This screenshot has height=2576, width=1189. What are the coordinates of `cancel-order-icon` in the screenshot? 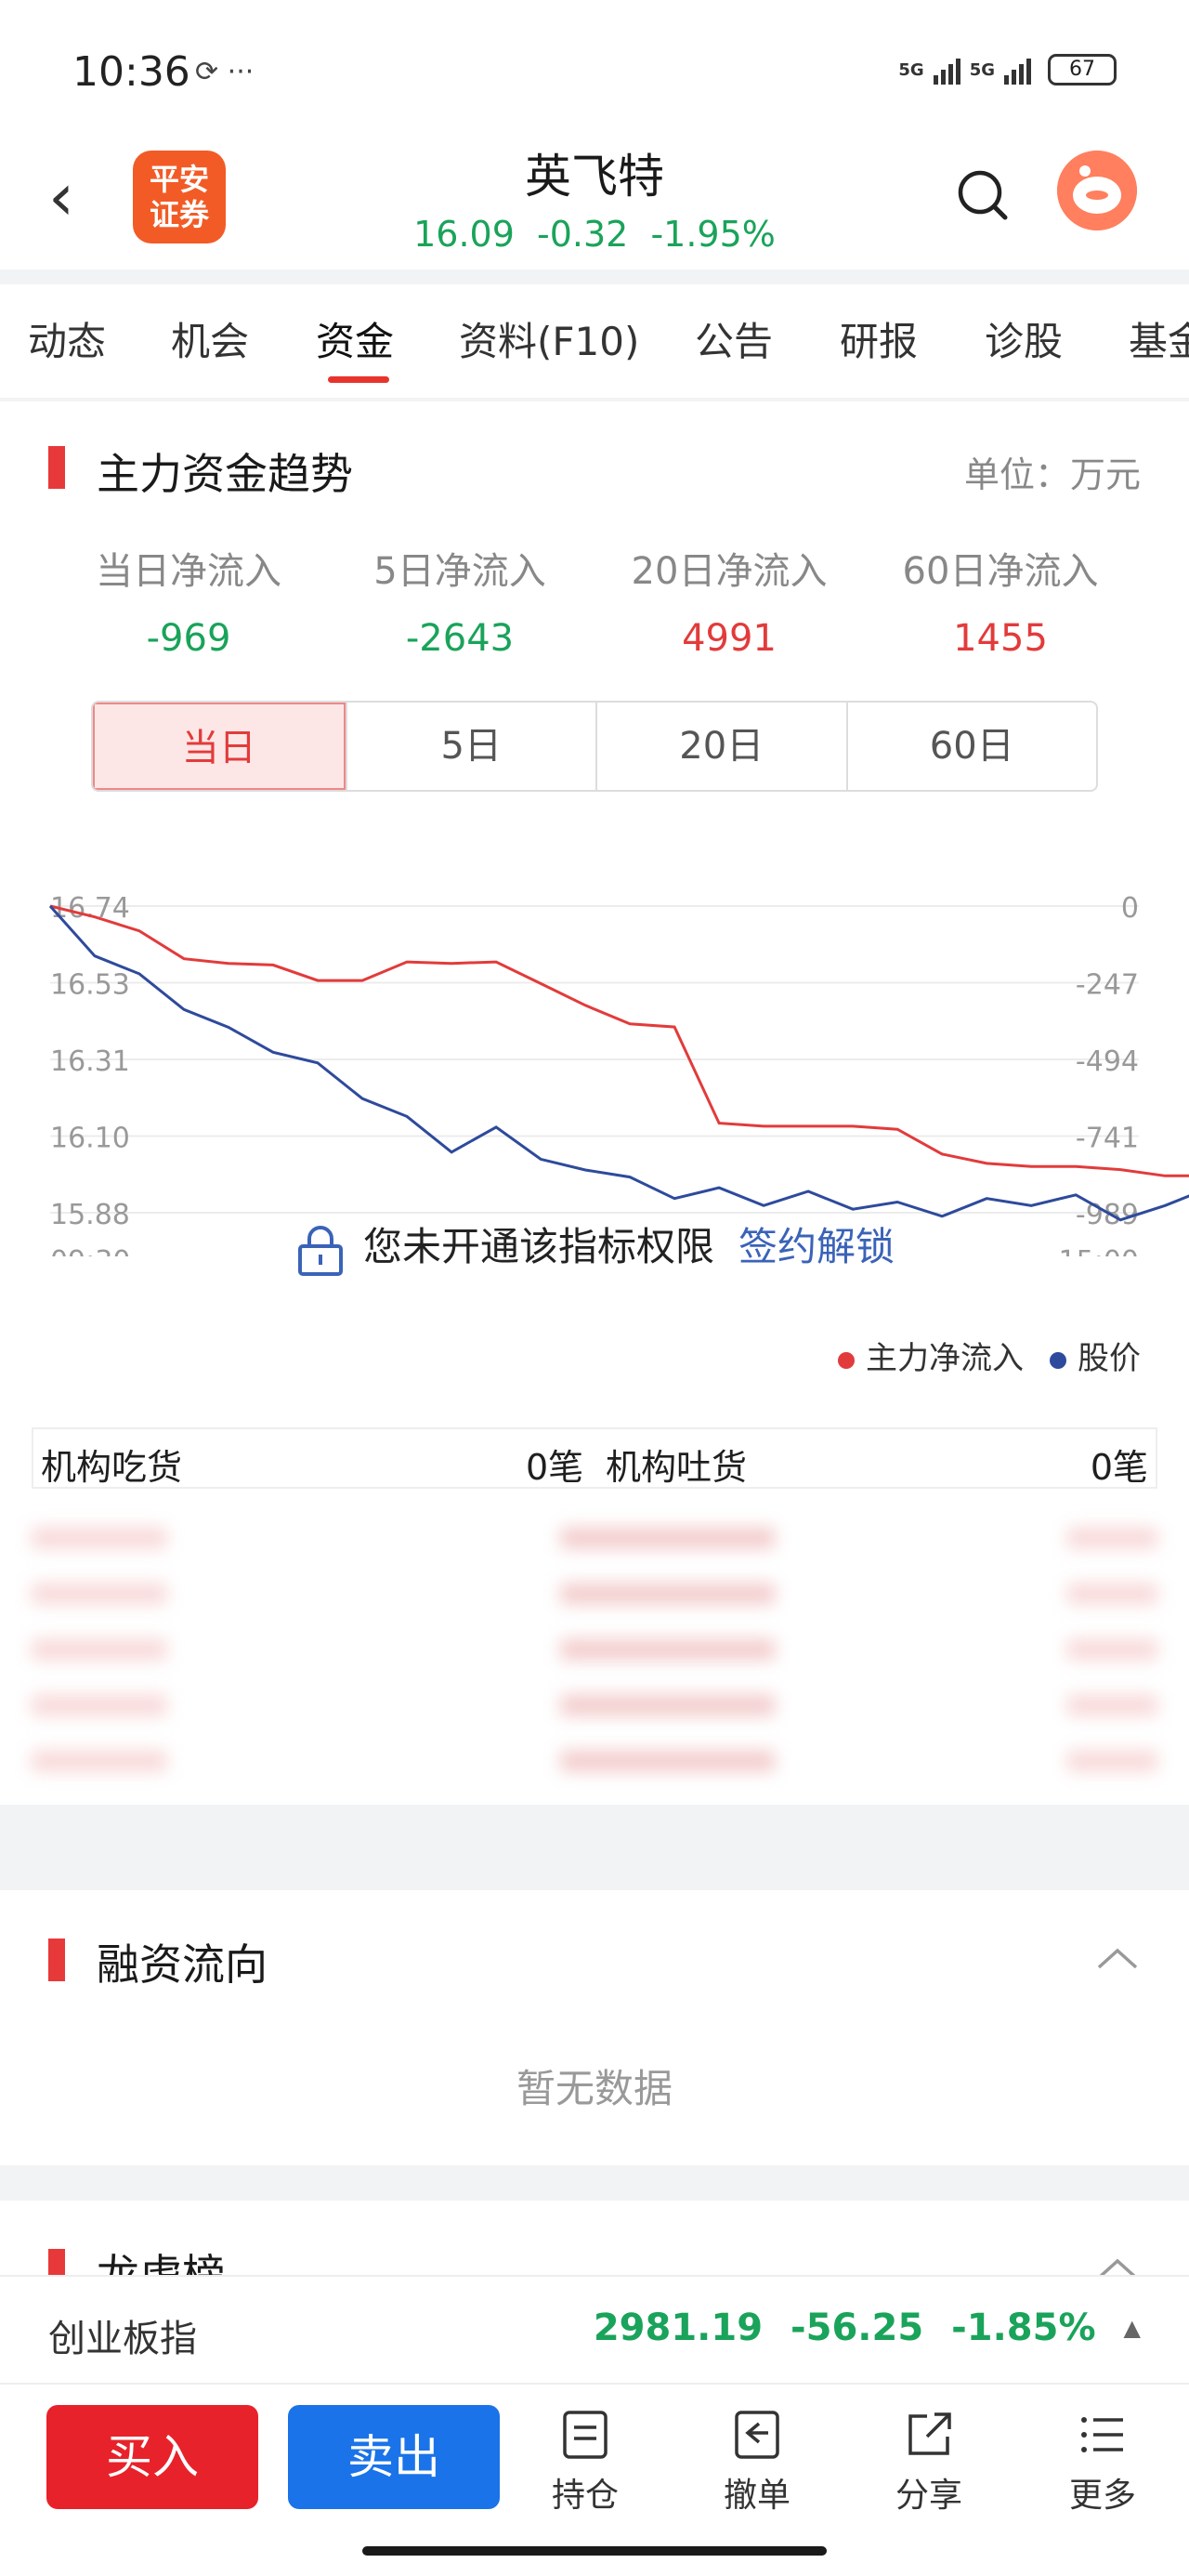 It's located at (757, 2435).